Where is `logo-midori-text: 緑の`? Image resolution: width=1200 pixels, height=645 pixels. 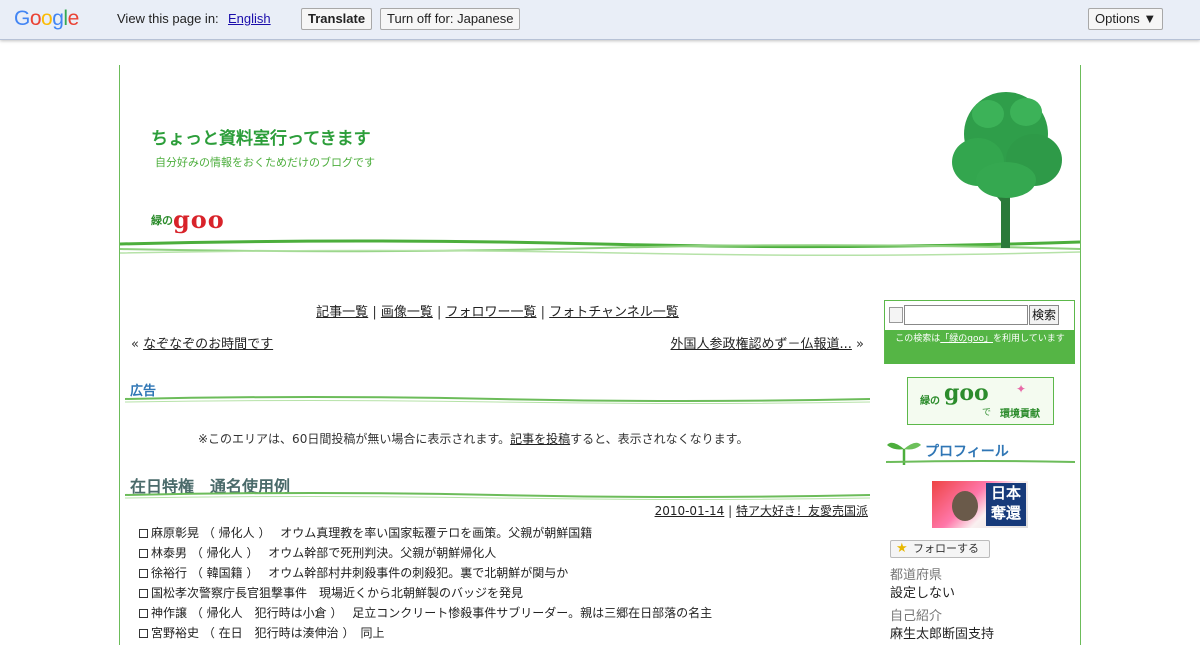
logo-midori-text: 緑の is located at coordinates (162, 220).